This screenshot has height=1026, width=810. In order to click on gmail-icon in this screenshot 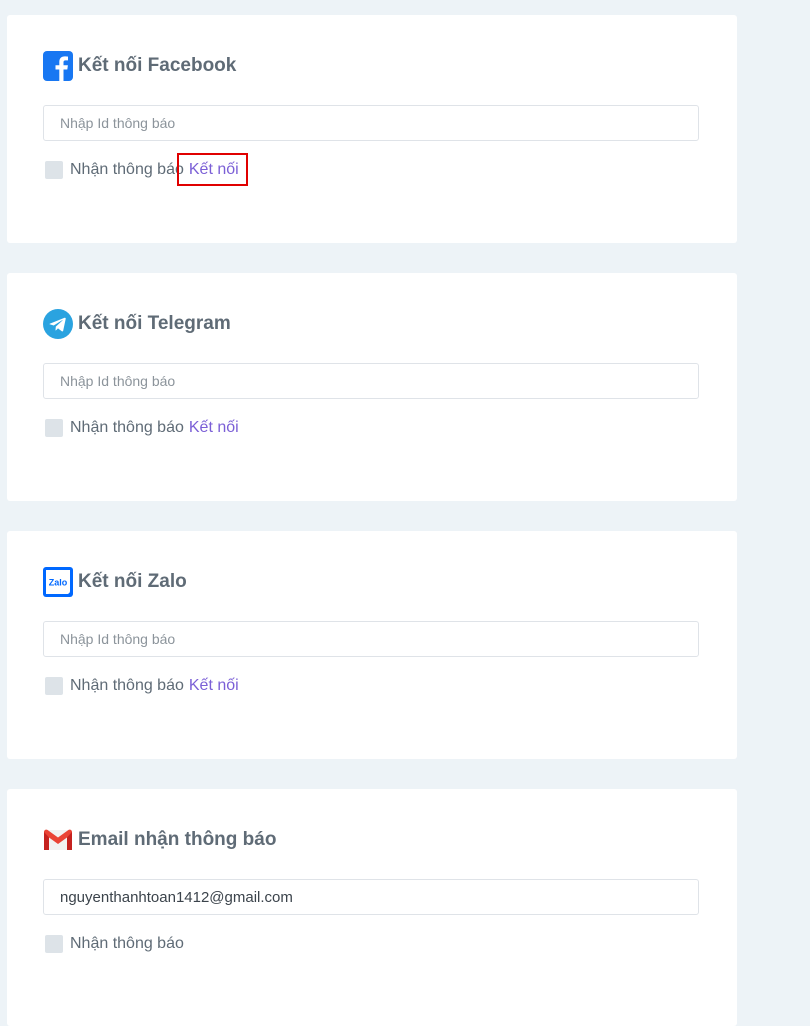, I will do `click(58, 840)`.